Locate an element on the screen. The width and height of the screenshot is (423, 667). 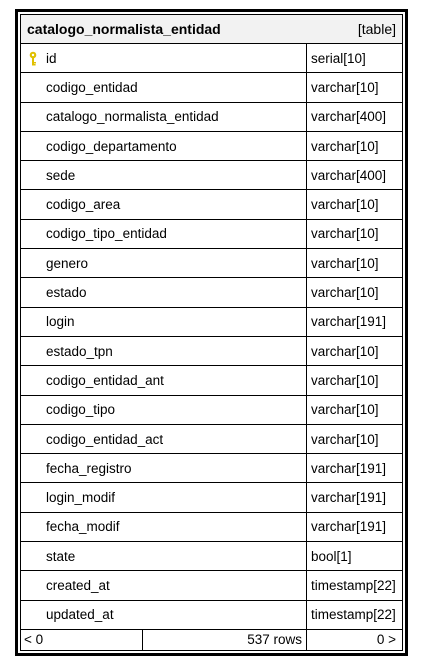
column-row: codigo_tipo varchar[10] is located at coordinates (211, 410).